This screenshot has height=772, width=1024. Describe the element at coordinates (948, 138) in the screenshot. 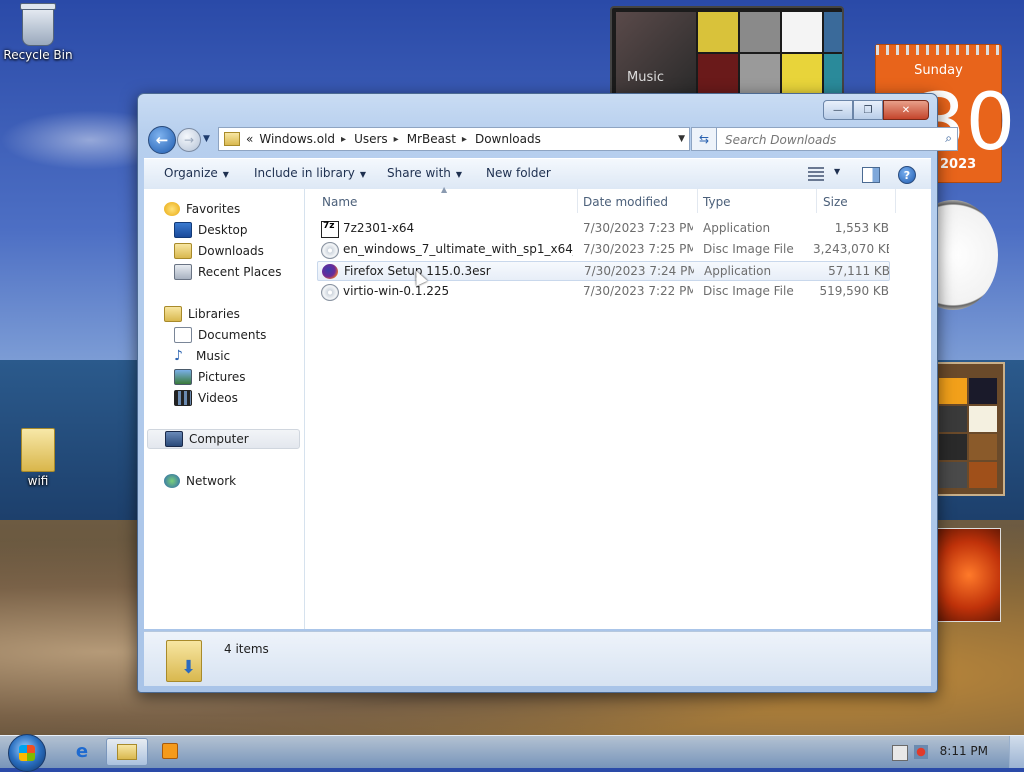

I see `search-icon: ⌕` at that location.